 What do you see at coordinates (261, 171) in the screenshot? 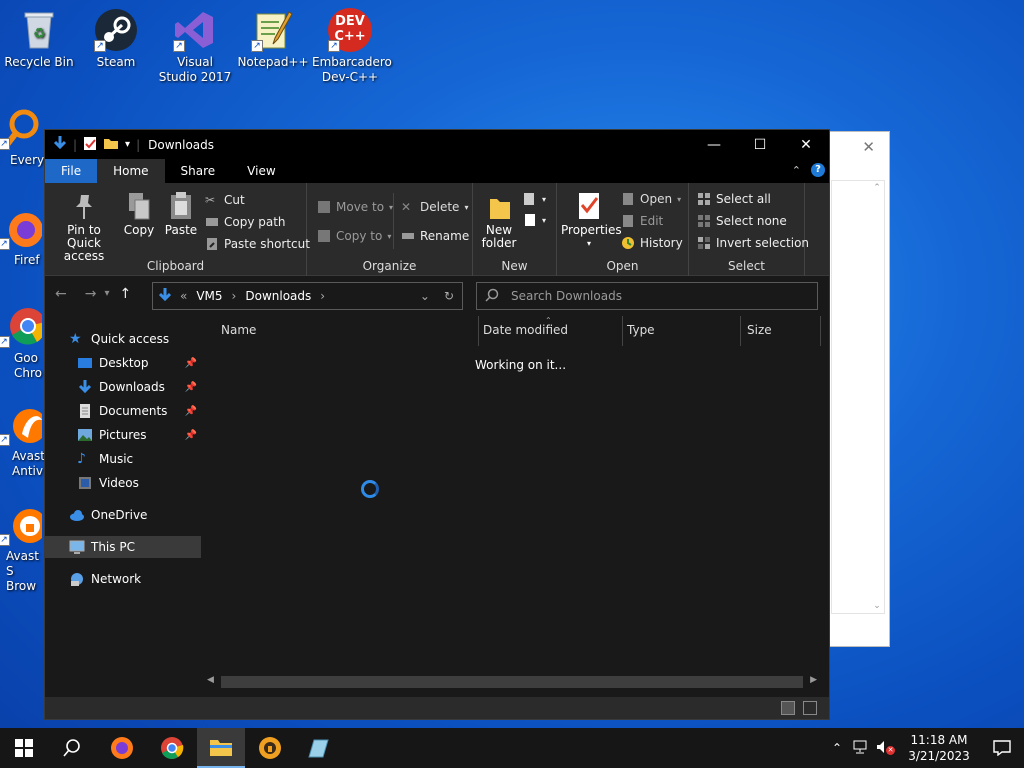
I see `tab-view: View` at bounding box center [261, 171].